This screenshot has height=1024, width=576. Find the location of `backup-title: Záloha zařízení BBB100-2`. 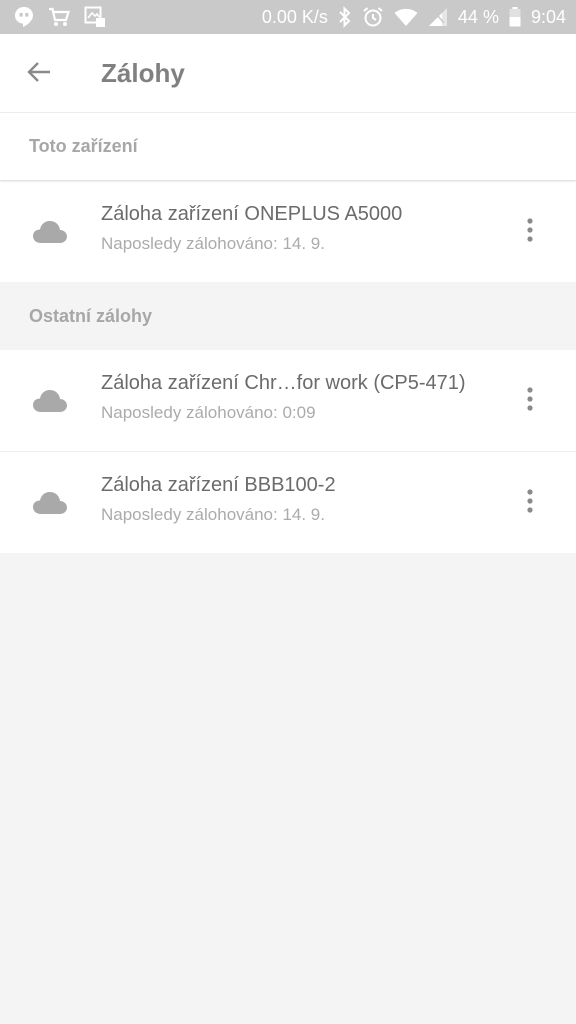

backup-title: Záloha zařízení BBB100-2 is located at coordinates (218, 485).